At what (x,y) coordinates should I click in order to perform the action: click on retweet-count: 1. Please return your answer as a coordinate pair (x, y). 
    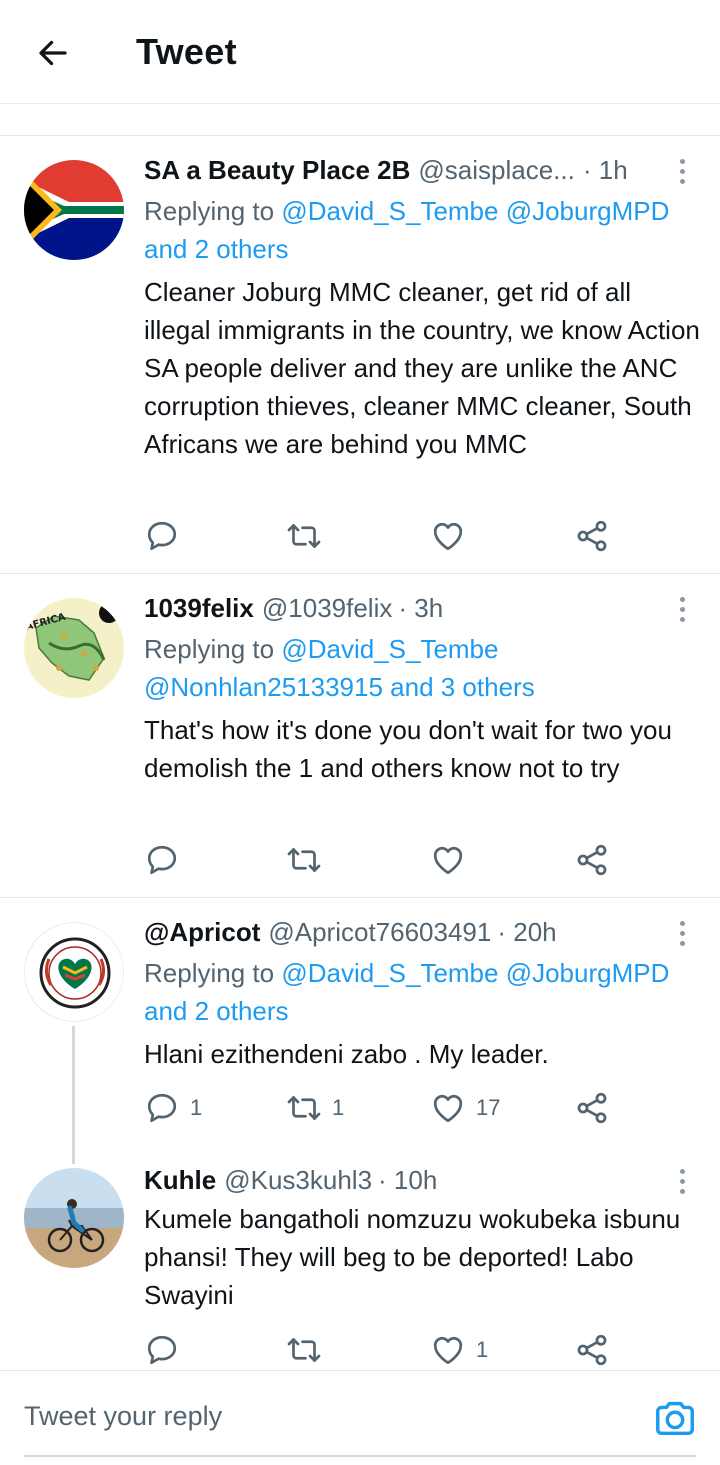
    Looking at the image, I should click on (338, 1107).